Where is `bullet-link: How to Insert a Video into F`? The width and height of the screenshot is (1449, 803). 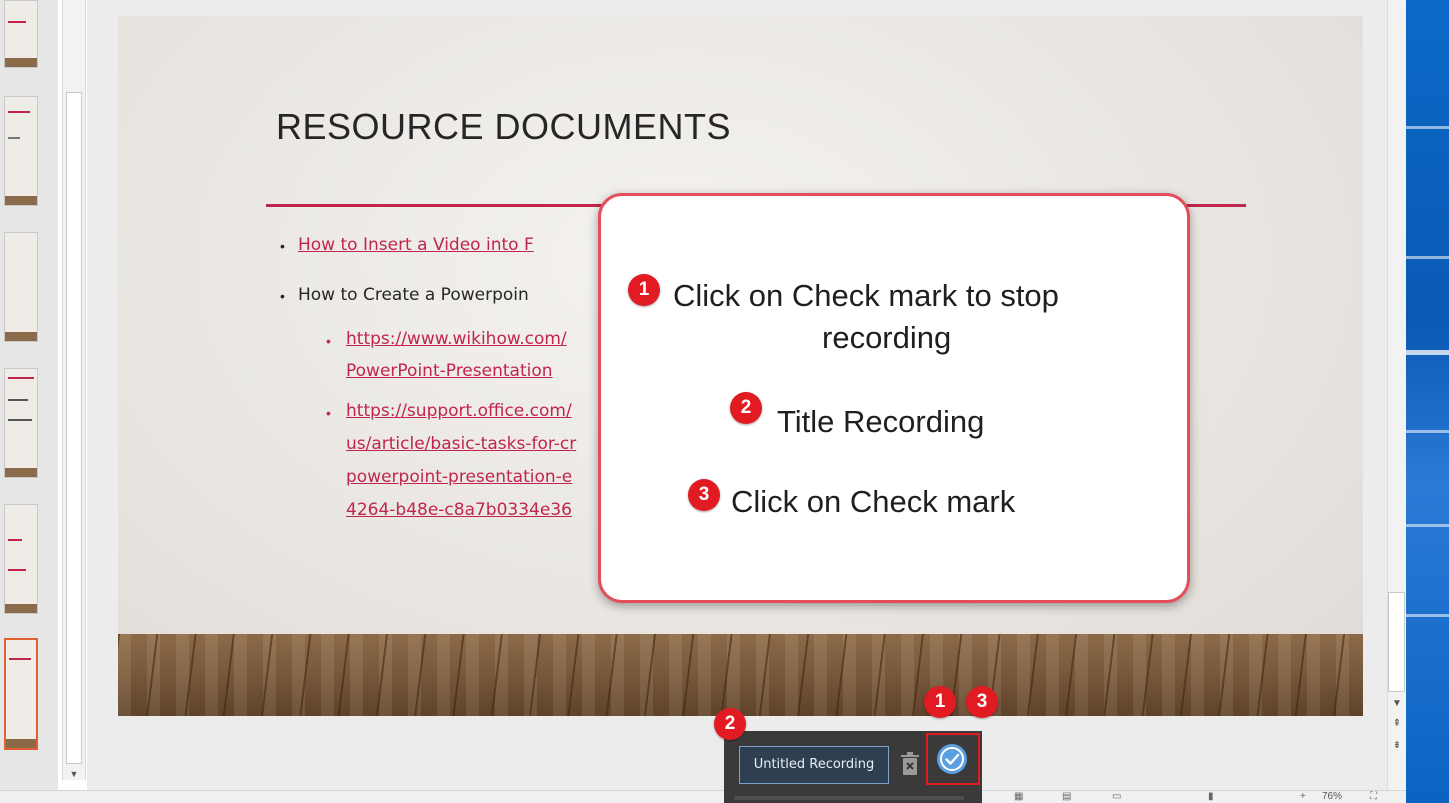 bullet-link: How to Insert a Video into F is located at coordinates (416, 245).